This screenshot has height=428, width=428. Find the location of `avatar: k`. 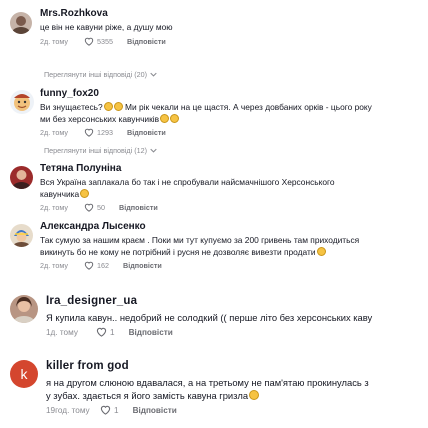

avatar: k is located at coordinates (24, 374).